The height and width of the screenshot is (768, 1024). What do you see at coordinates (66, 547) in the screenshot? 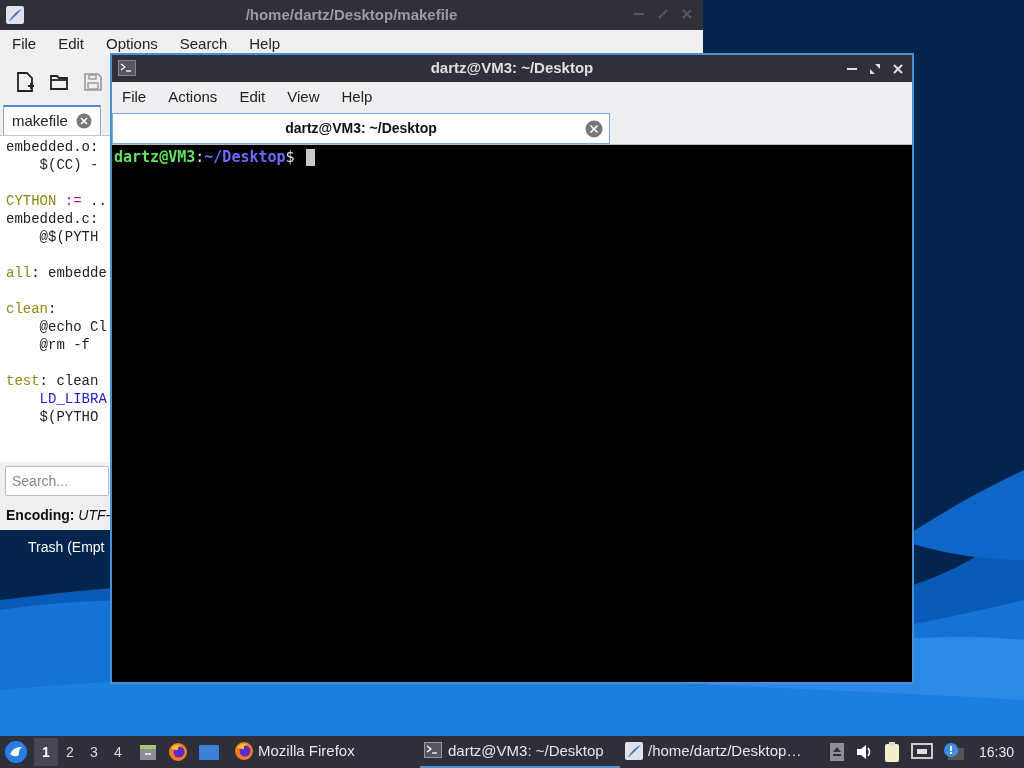
I see `desktop-icon-label: Trash (Empt` at bounding box center [66, 547].